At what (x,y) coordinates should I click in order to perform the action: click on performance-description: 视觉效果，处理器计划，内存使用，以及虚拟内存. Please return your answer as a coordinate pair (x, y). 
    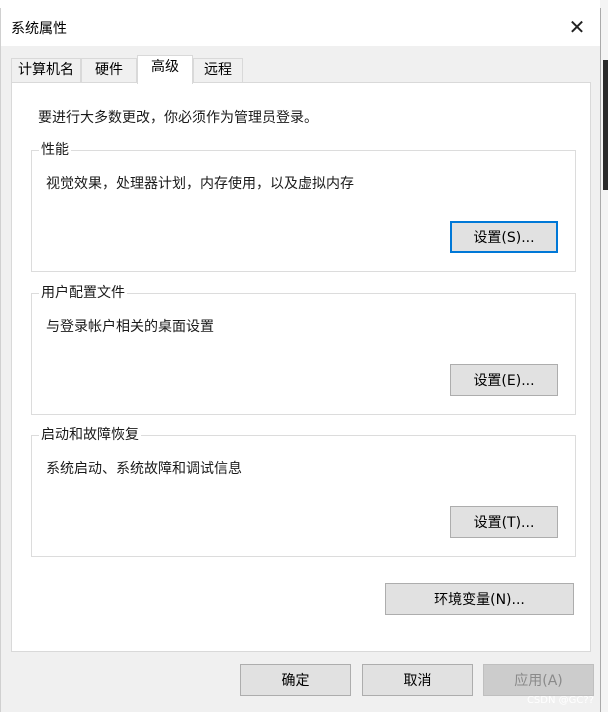
    Looking at the image, I should click on (200, 184).